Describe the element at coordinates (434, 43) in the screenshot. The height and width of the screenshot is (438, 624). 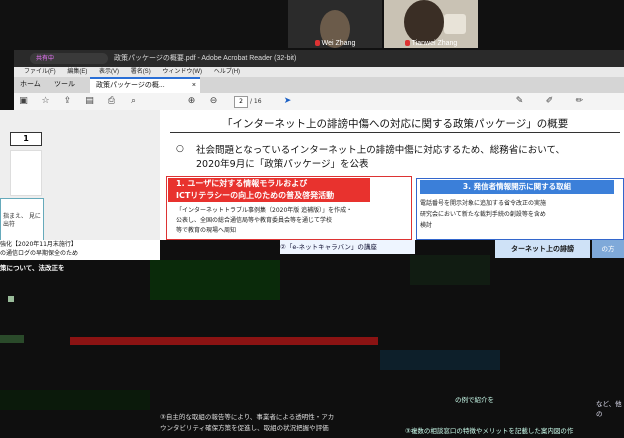
I see `participant-name: Tianwei Zhang` at that location.